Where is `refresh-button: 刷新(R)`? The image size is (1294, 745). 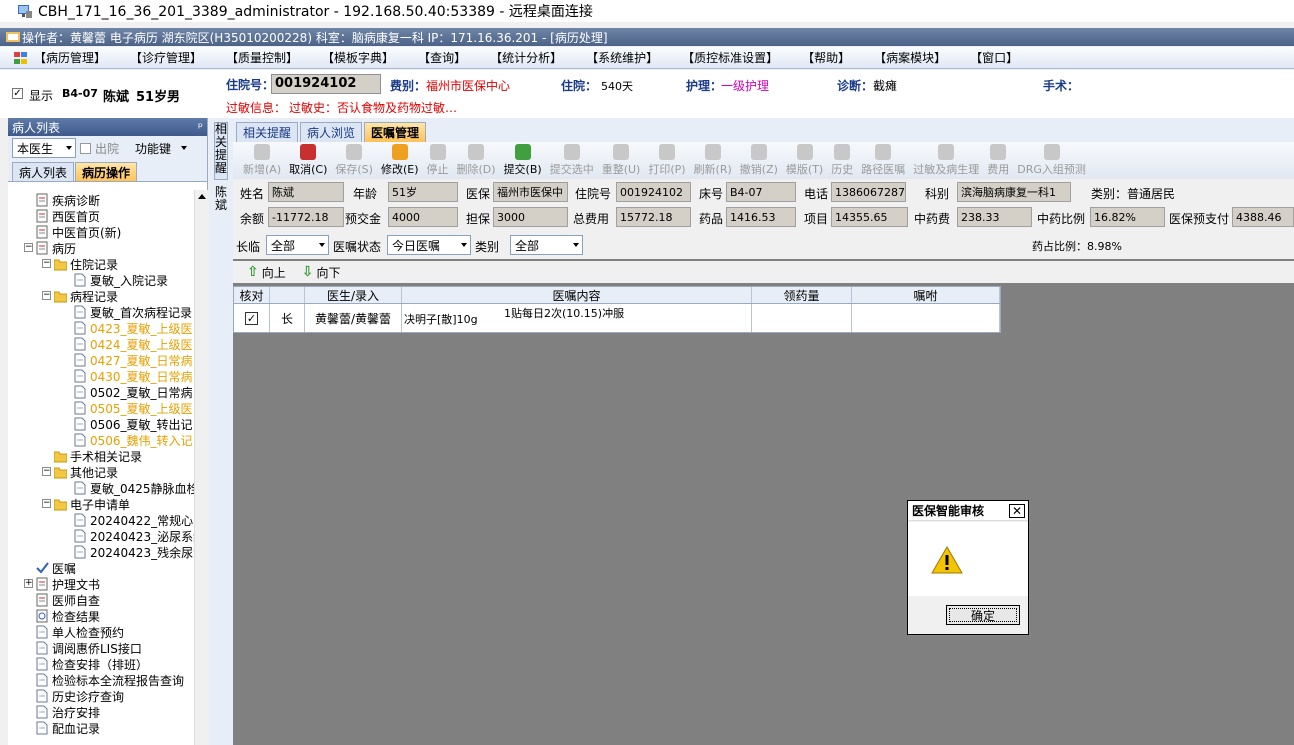
refresh-button: 刷新(R) is located at coordinates (713, 161).